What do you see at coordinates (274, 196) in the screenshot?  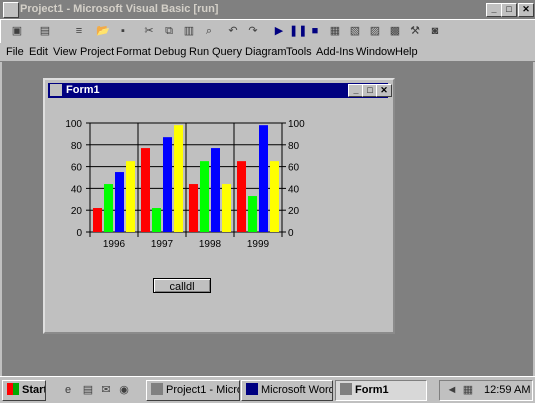 I see `bar-1999-series4` at bounding box center [274, 196].